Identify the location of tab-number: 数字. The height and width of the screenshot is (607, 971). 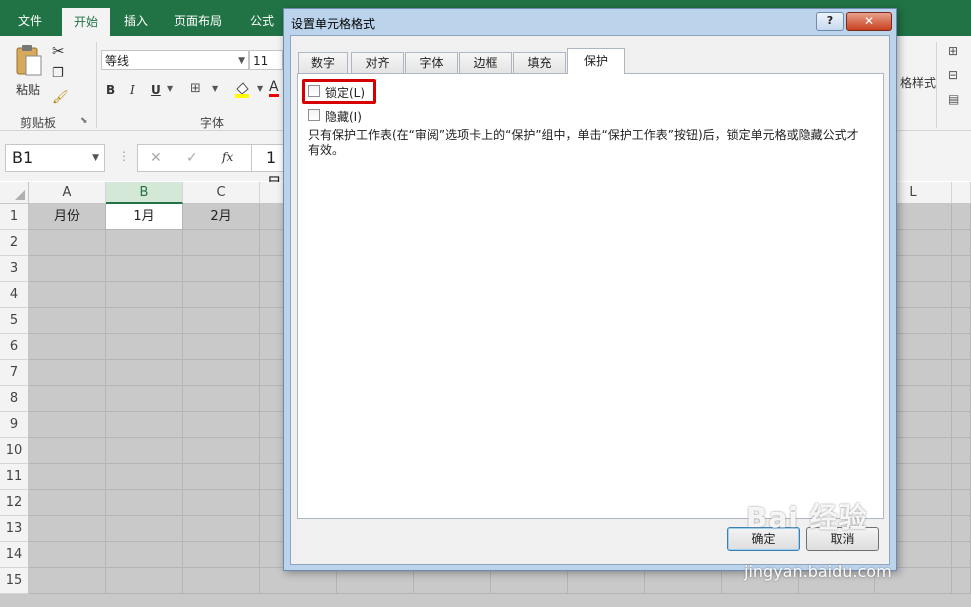
(323, 62).